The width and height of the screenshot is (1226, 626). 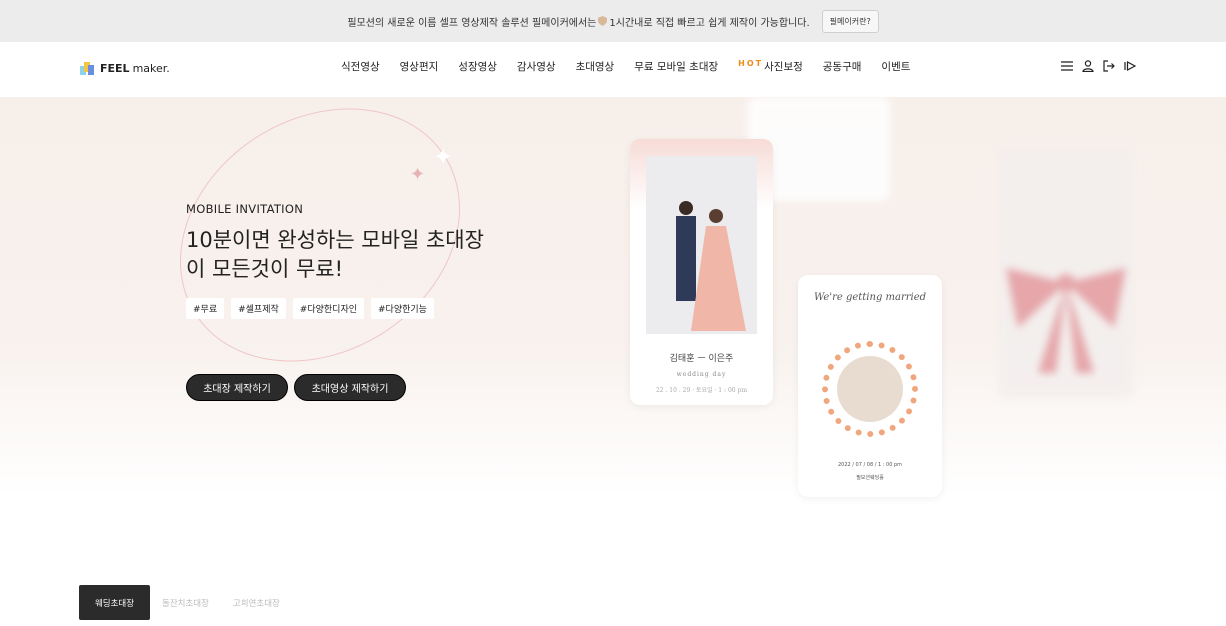 What do you see at coordinates (1109, 66) in the screenshot?
I see `logout-icon` at bounding box center [1109, 66].